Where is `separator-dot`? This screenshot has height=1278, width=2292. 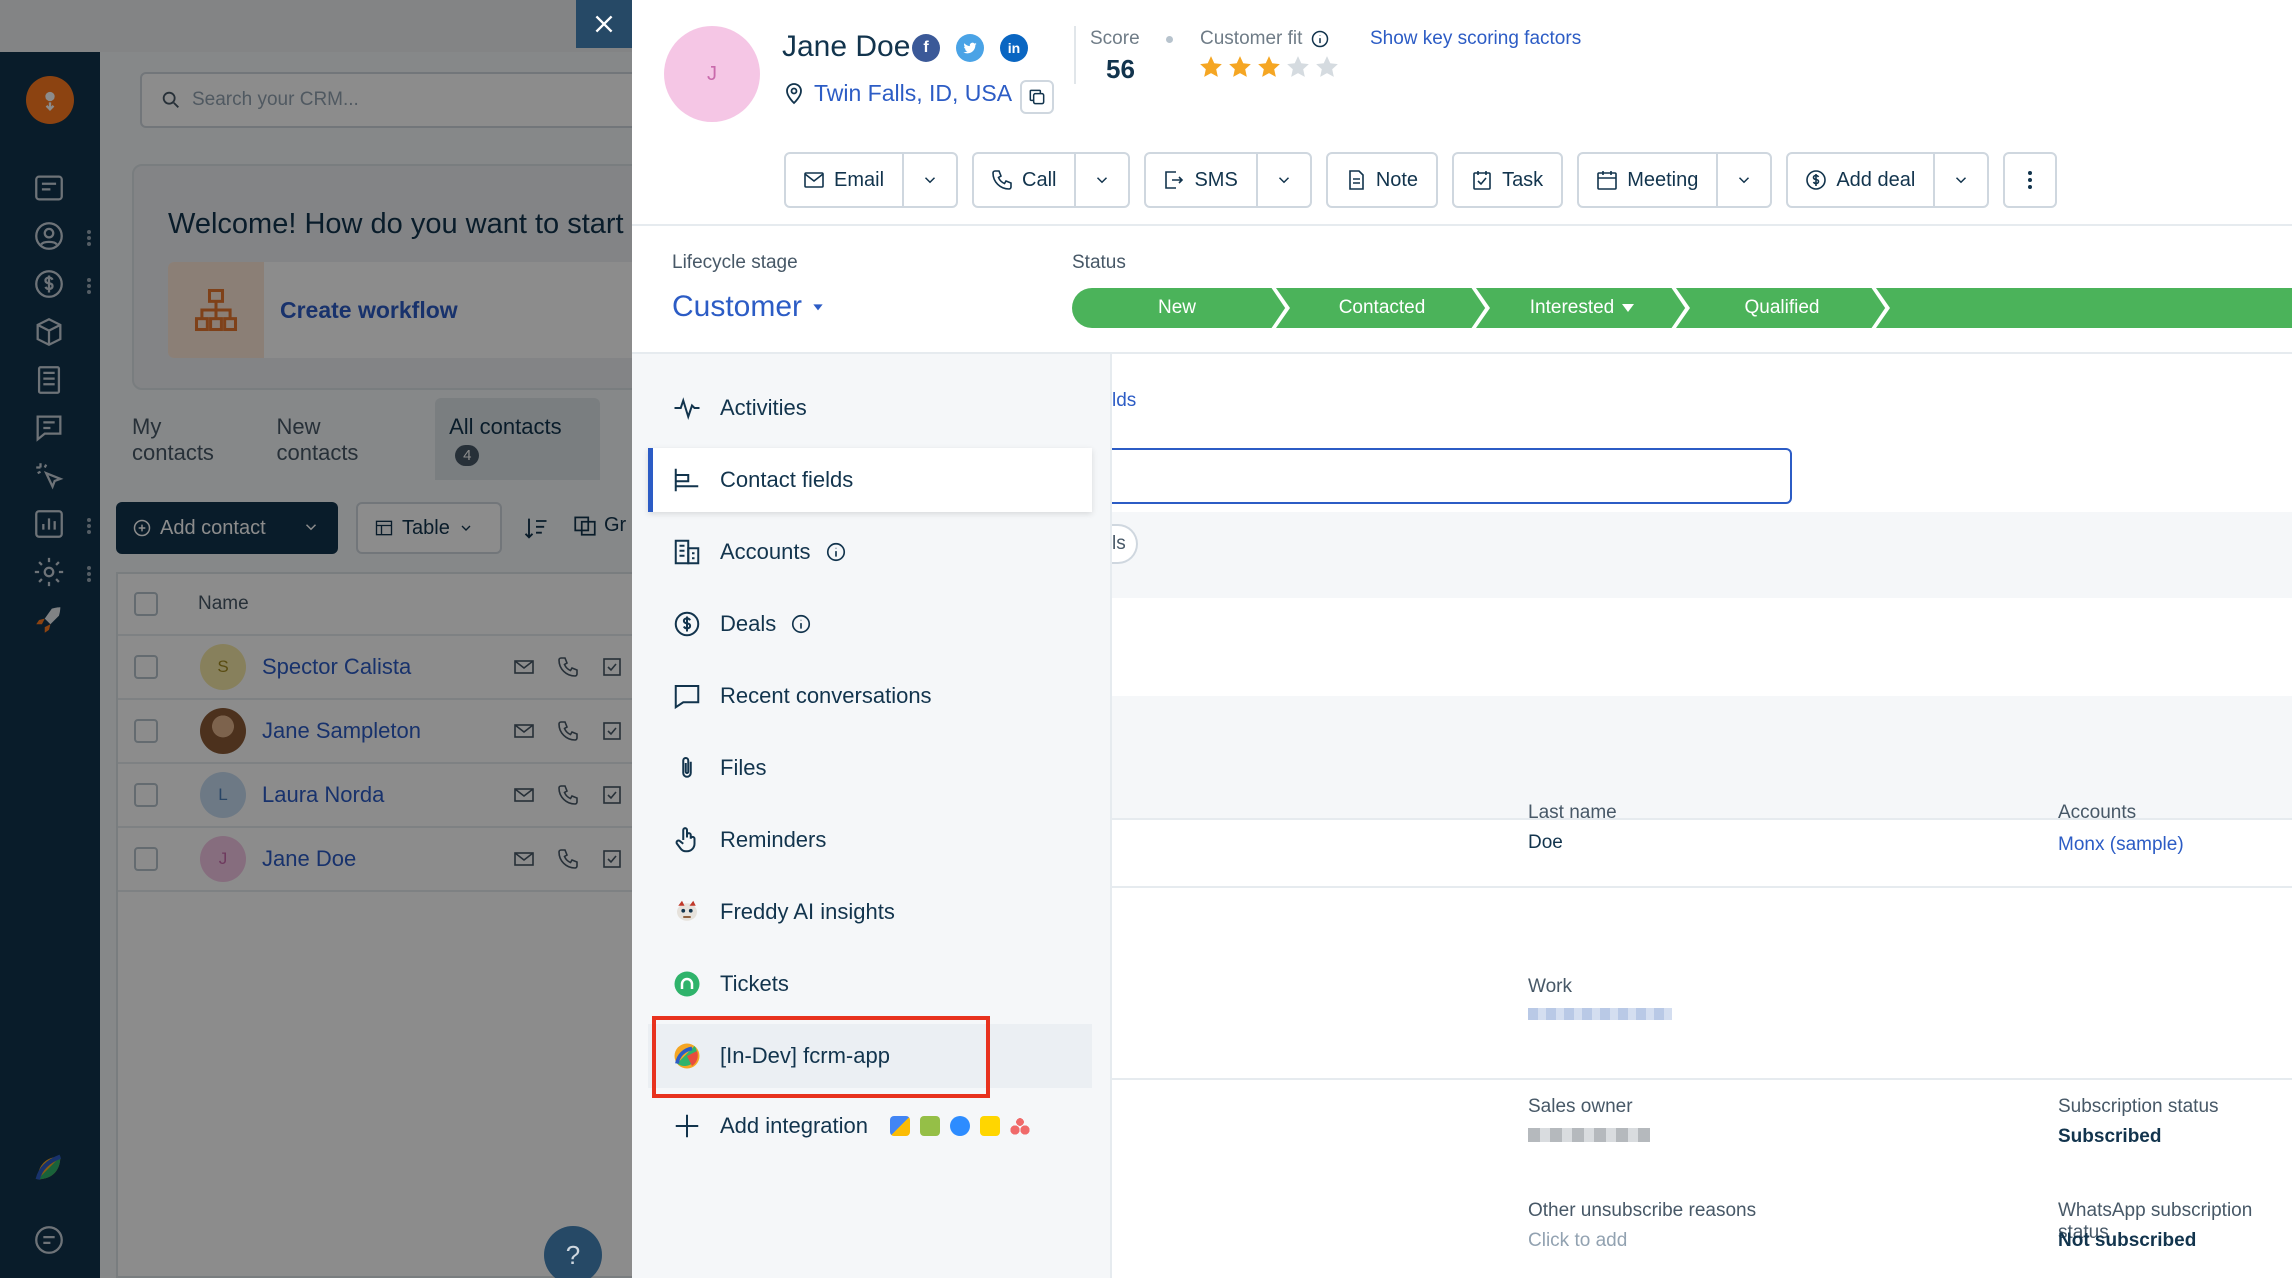 separator-dot is located at coordinates (1169, 39).